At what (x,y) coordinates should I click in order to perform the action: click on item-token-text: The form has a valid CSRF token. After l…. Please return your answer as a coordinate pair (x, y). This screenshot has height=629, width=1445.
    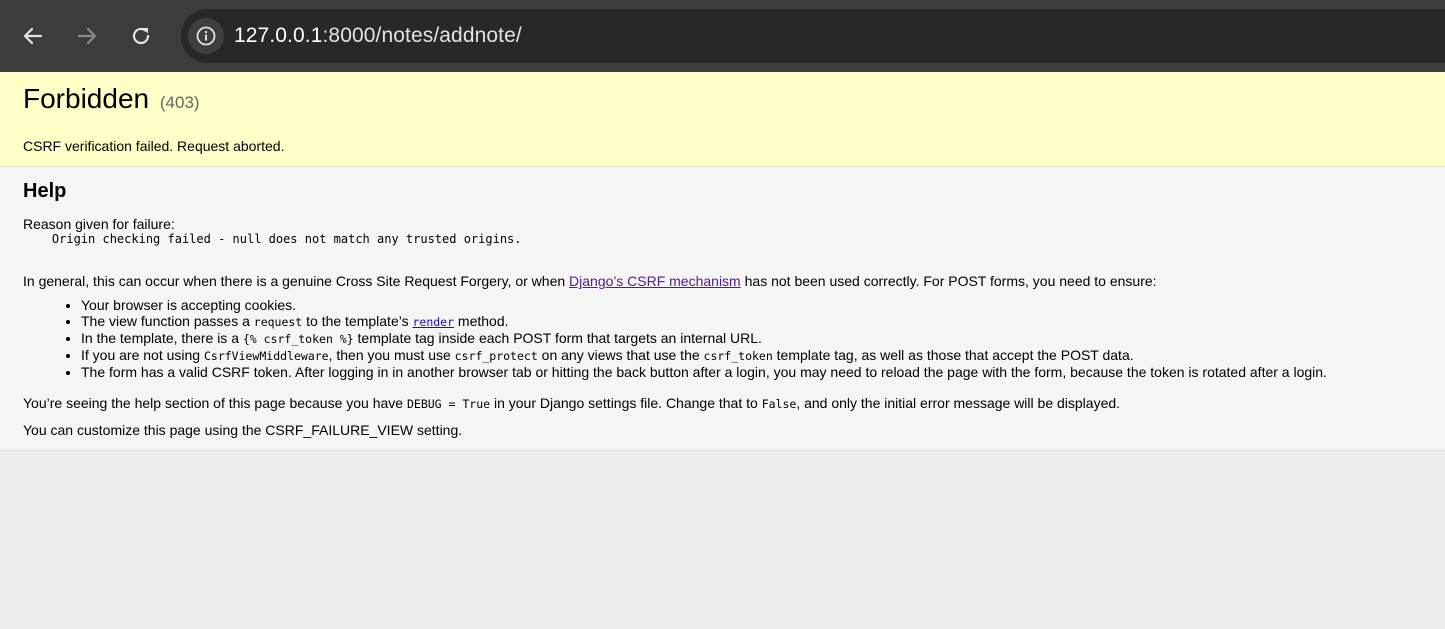
    Looking at the image, I should click on (704, 372).